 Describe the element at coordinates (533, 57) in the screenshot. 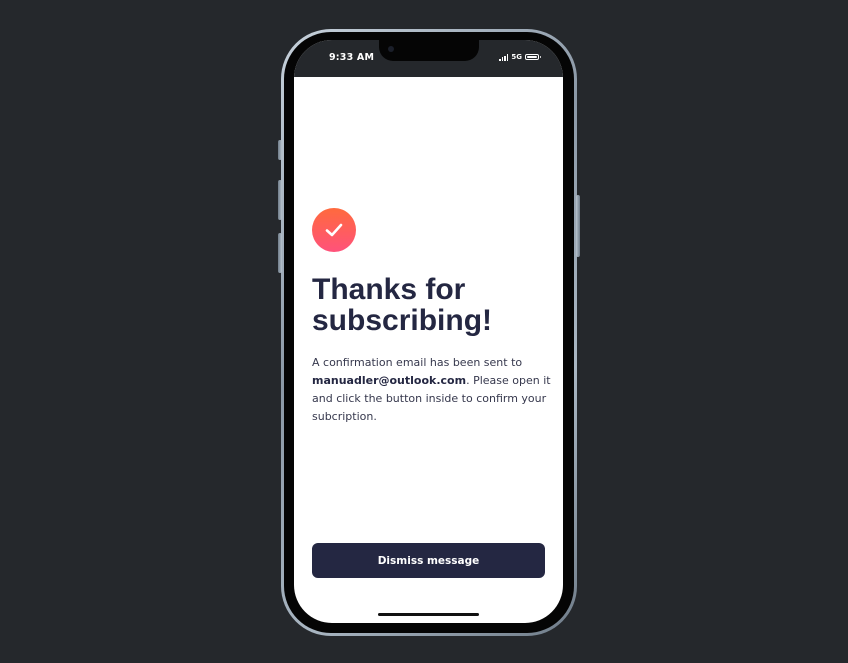

I see `battery-icon` at that location.